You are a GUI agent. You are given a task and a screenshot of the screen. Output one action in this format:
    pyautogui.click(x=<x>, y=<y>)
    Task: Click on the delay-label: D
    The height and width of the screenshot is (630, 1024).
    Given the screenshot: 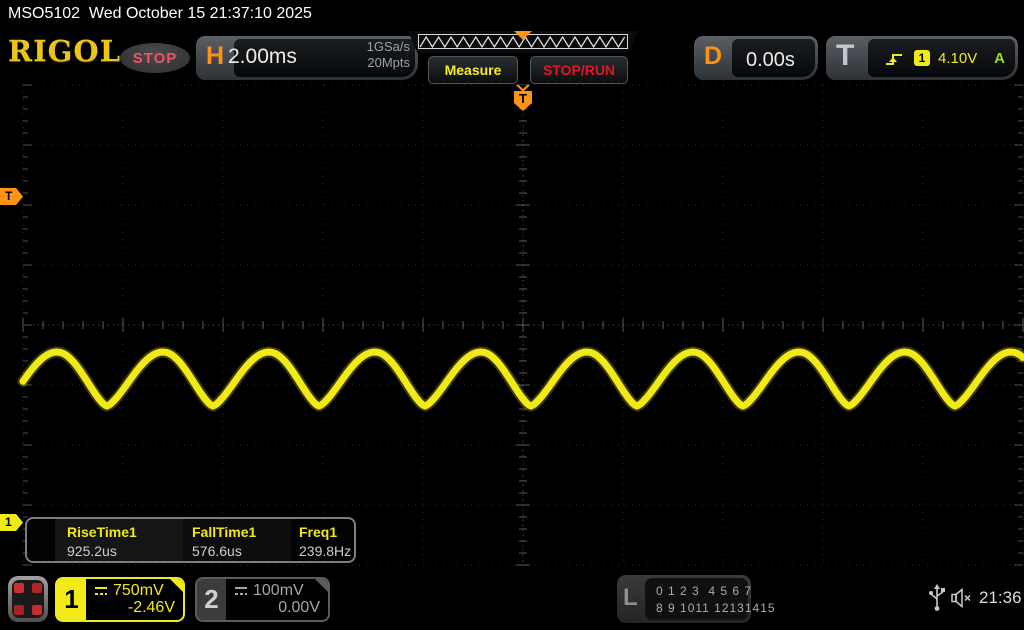 What is the action you would take?
    pyautogui.click(x=713, y=56)
    